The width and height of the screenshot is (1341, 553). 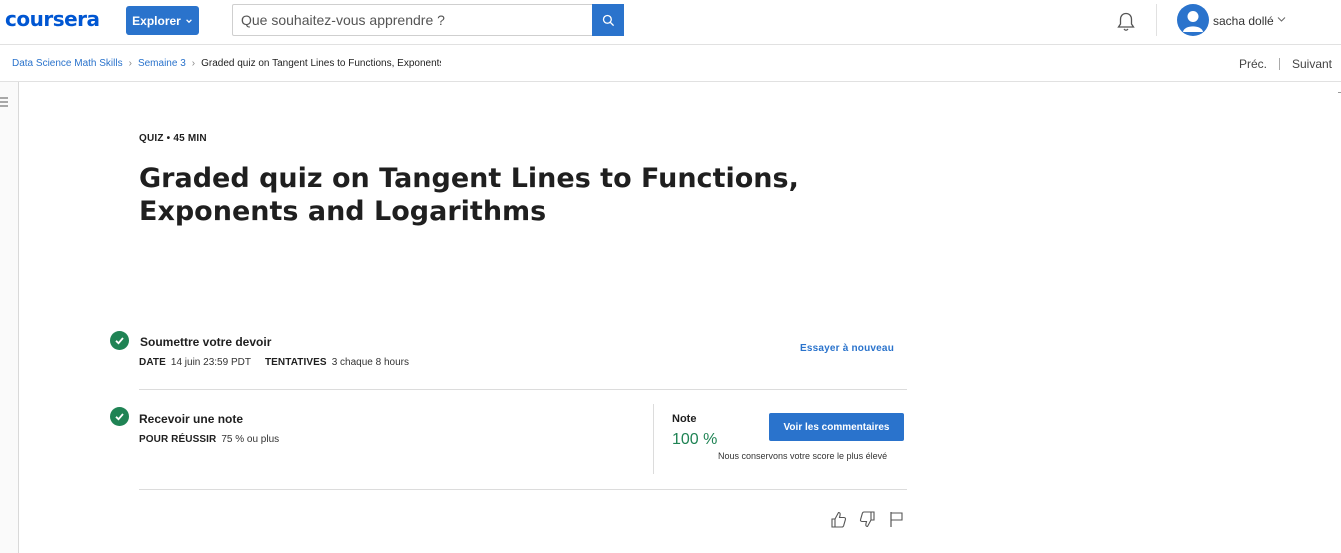 What do you see at coordinates (152, 362) in the screenshot?
I see `due-date-label: DATE` at bounding box center [152, 362].